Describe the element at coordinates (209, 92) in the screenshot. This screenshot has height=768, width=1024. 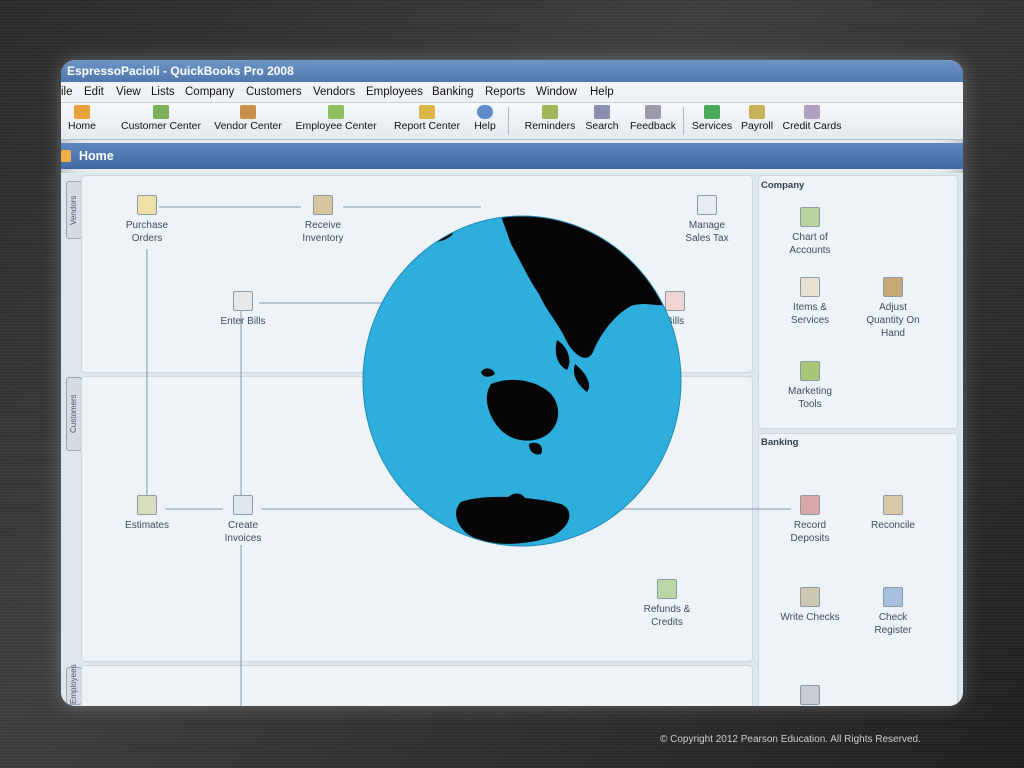
I see `menu-company: Company` at that location.